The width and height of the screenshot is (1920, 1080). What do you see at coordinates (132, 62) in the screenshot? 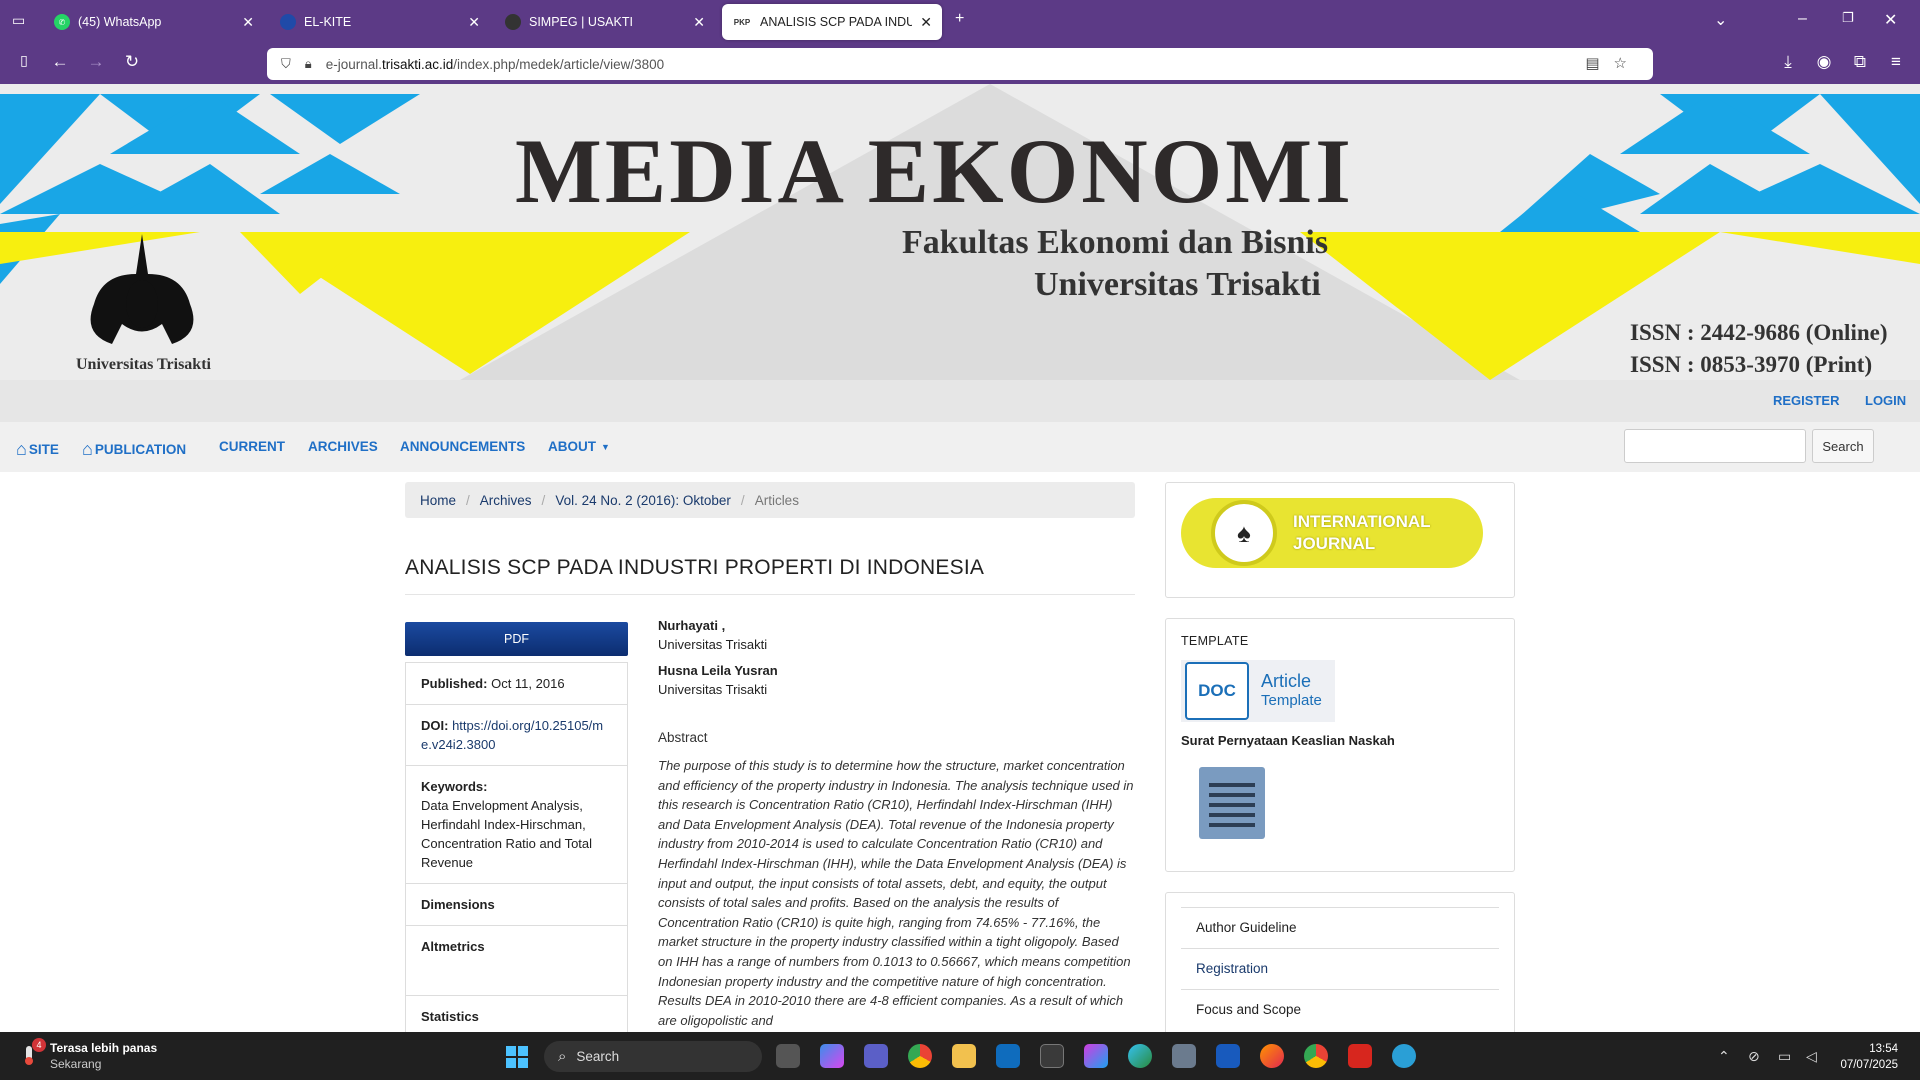
I see `reload-icon: ↻` at bounding box center [132, 62].